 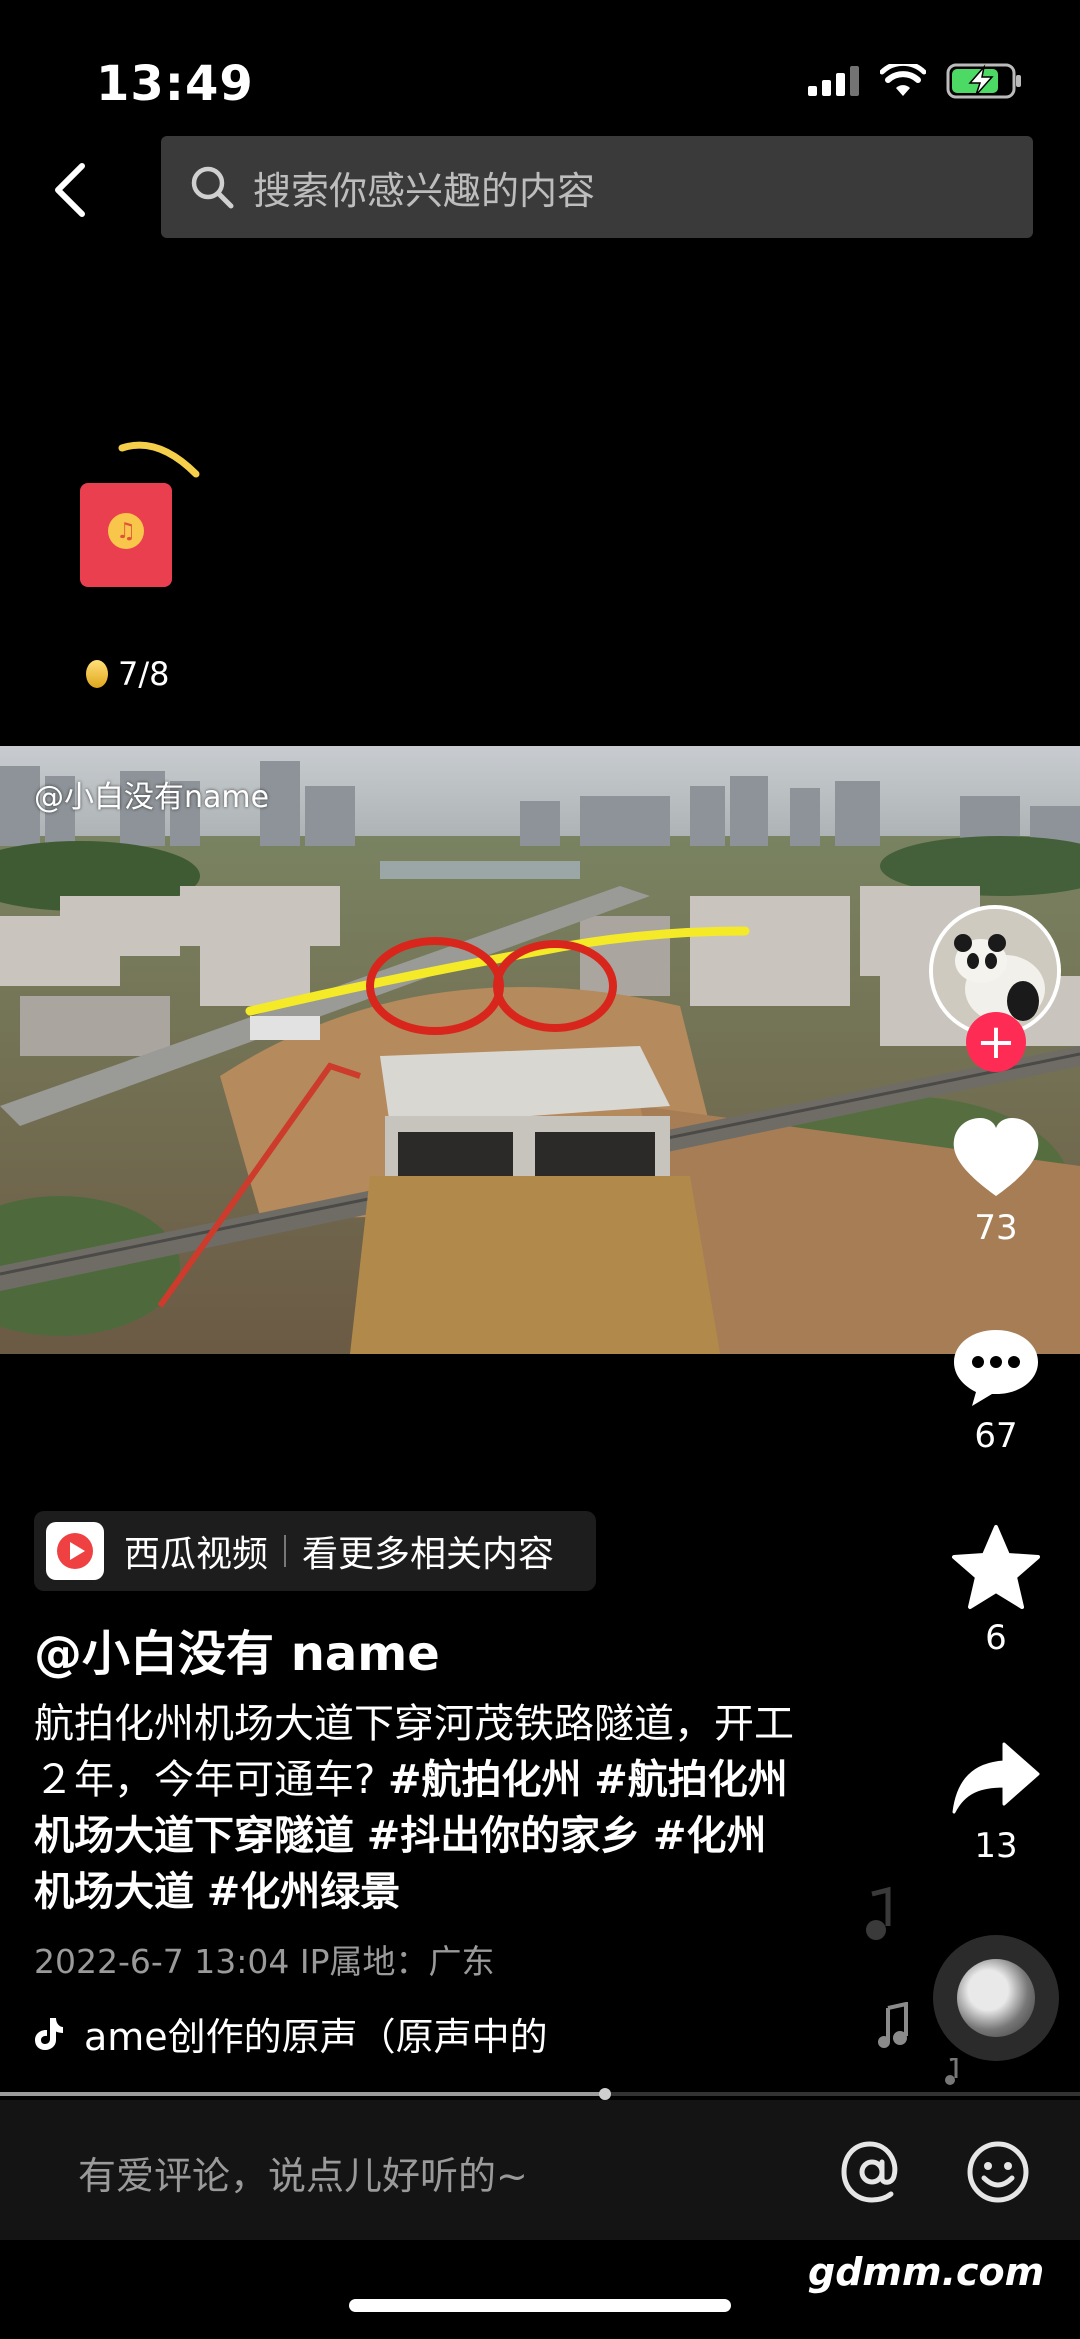 I want to click on comment-bubble-icon, so click(x=996, y=1368).